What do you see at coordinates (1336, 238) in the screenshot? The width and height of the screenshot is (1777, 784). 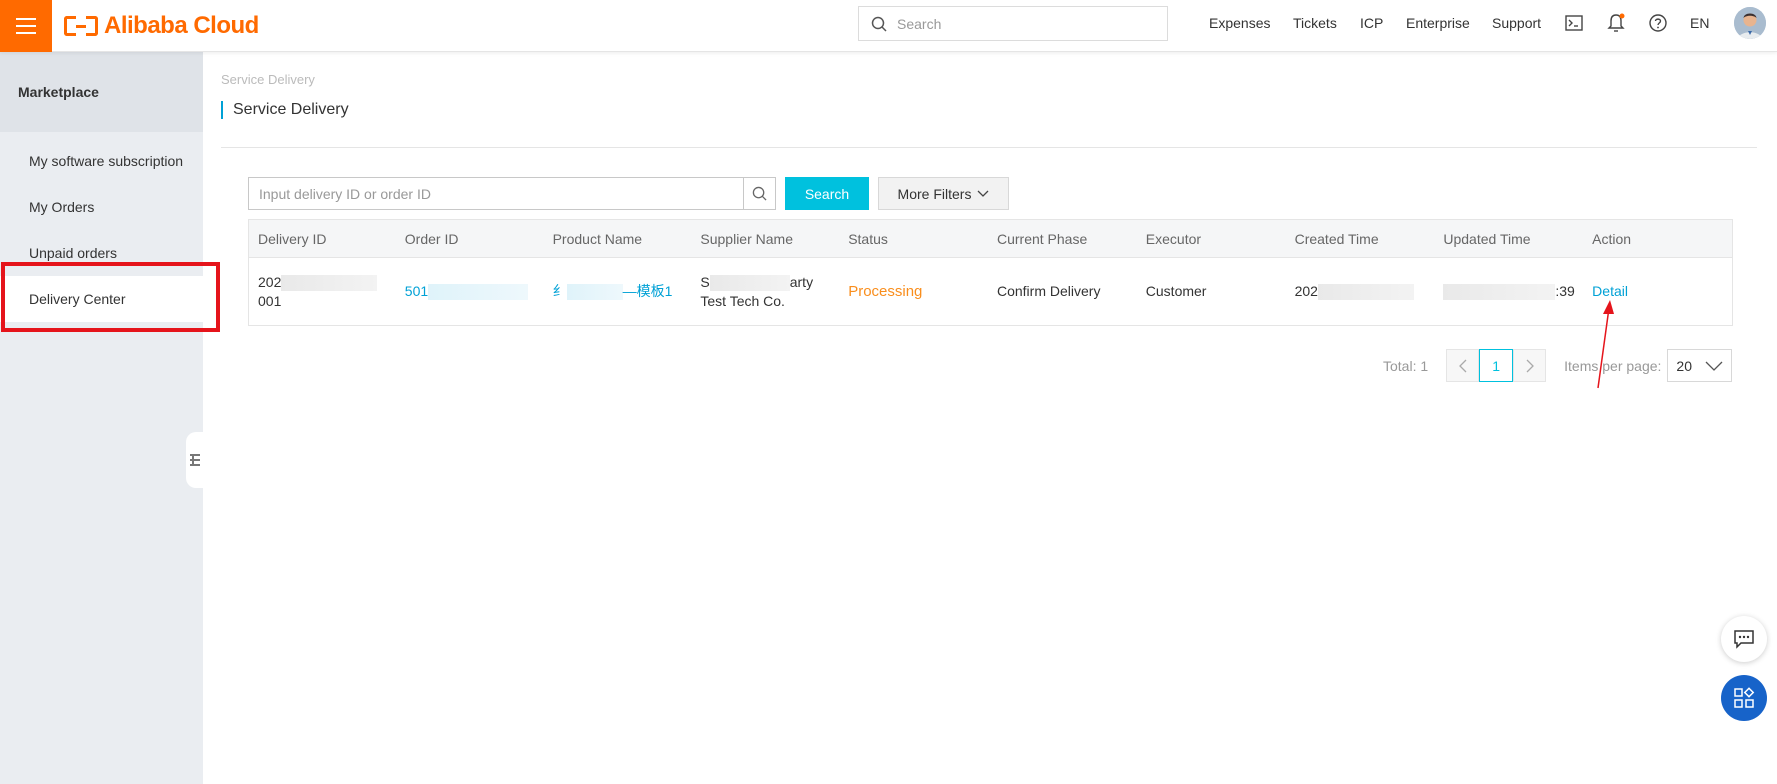 I see `column-header: Created Time` at bounding box center [1336, 238].